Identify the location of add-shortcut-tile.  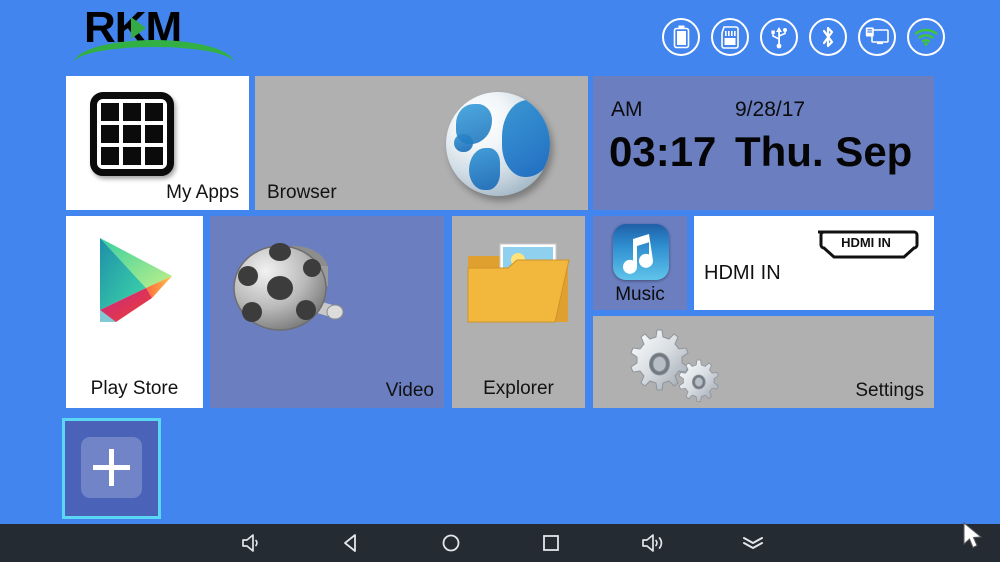
(111, 468).